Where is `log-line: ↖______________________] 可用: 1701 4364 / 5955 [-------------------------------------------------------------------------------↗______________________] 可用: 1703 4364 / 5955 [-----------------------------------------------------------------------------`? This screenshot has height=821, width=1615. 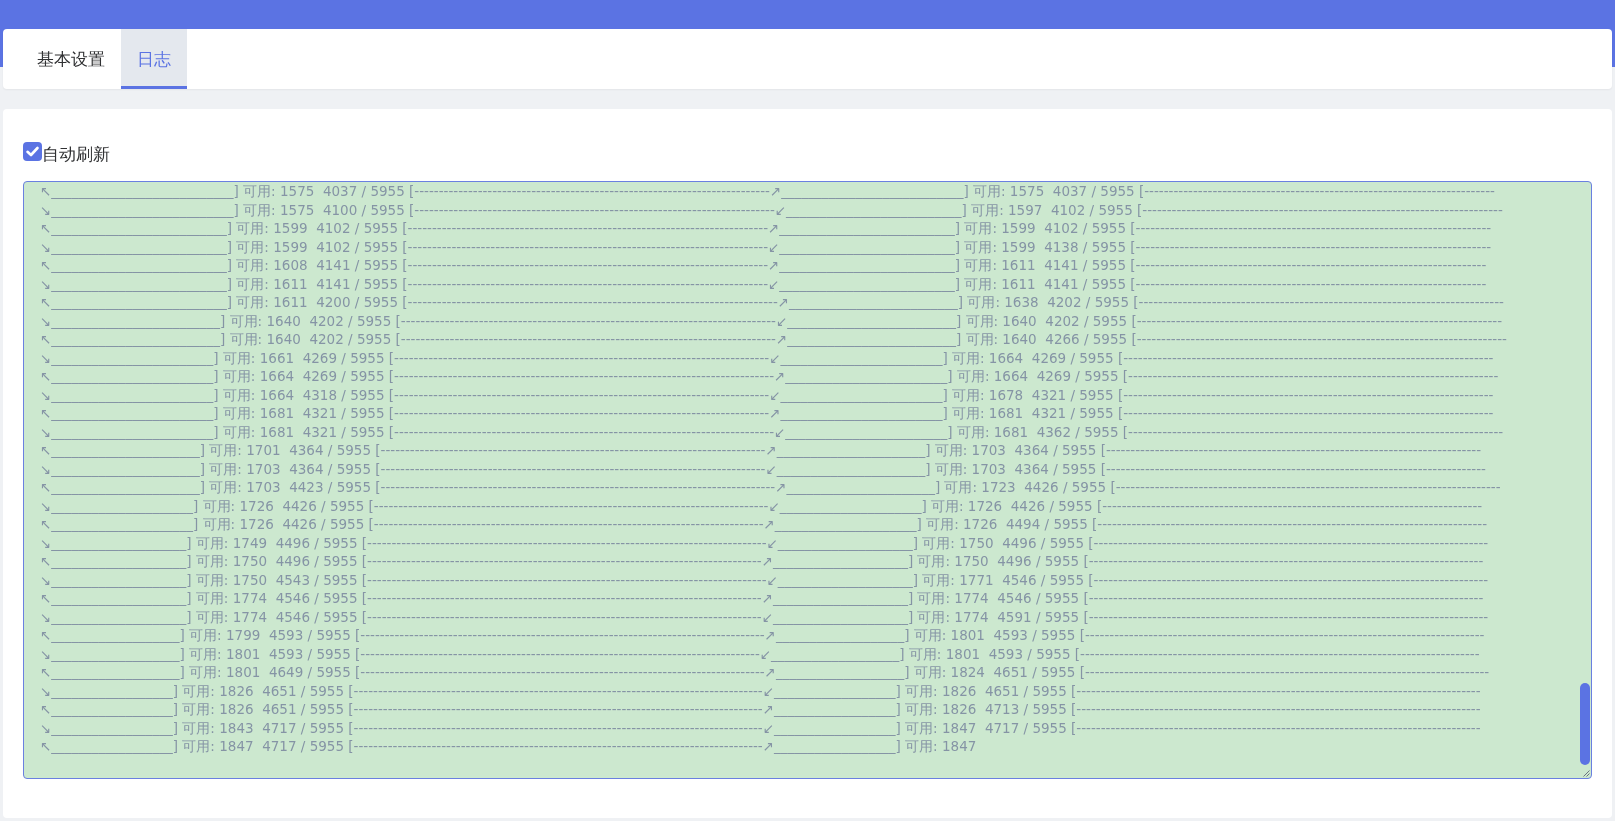 log-line: ↖______________________] 可用: 1701 4364 / 5955 [-------------------------------------------------------------------------------↗______________________] 可用: 1703 4364 / 5955 [----------------------------------------------------------------------------- is located at coordinates (761, 450).